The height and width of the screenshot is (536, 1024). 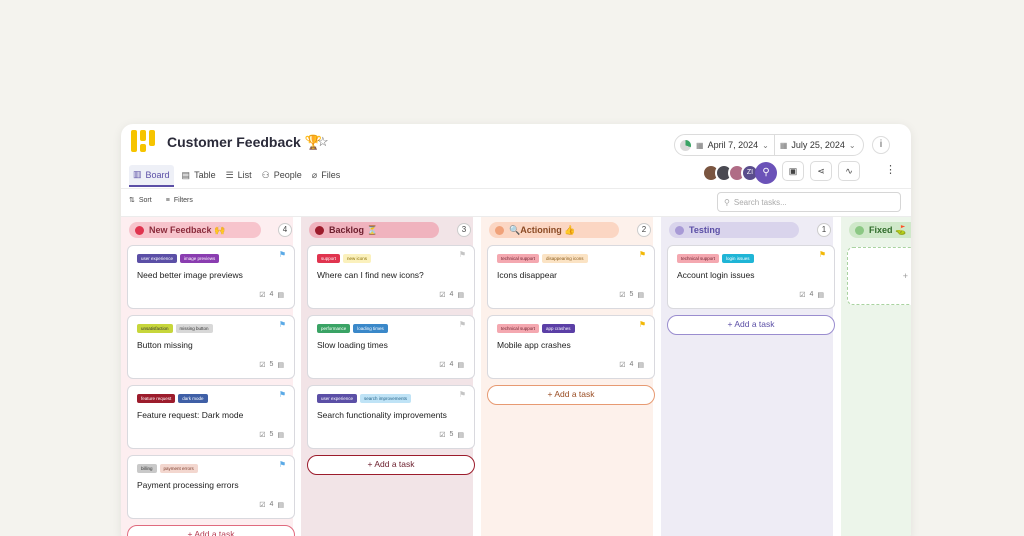 I want to click on tag: image previews, so click(x=200, y=258).